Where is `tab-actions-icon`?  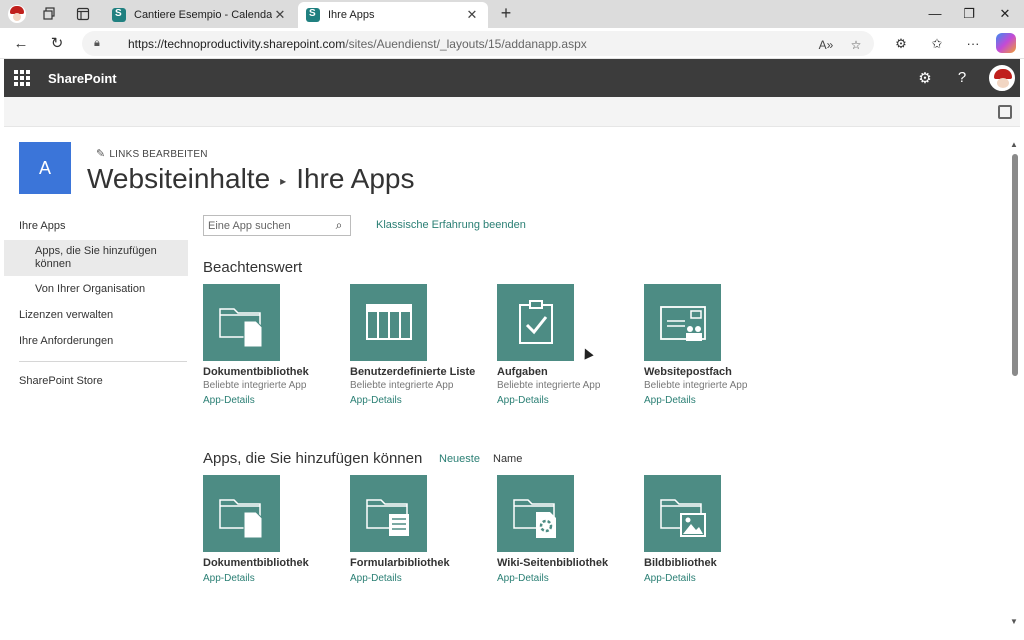 tab-actions-icon is located at coordinates (83, 14).